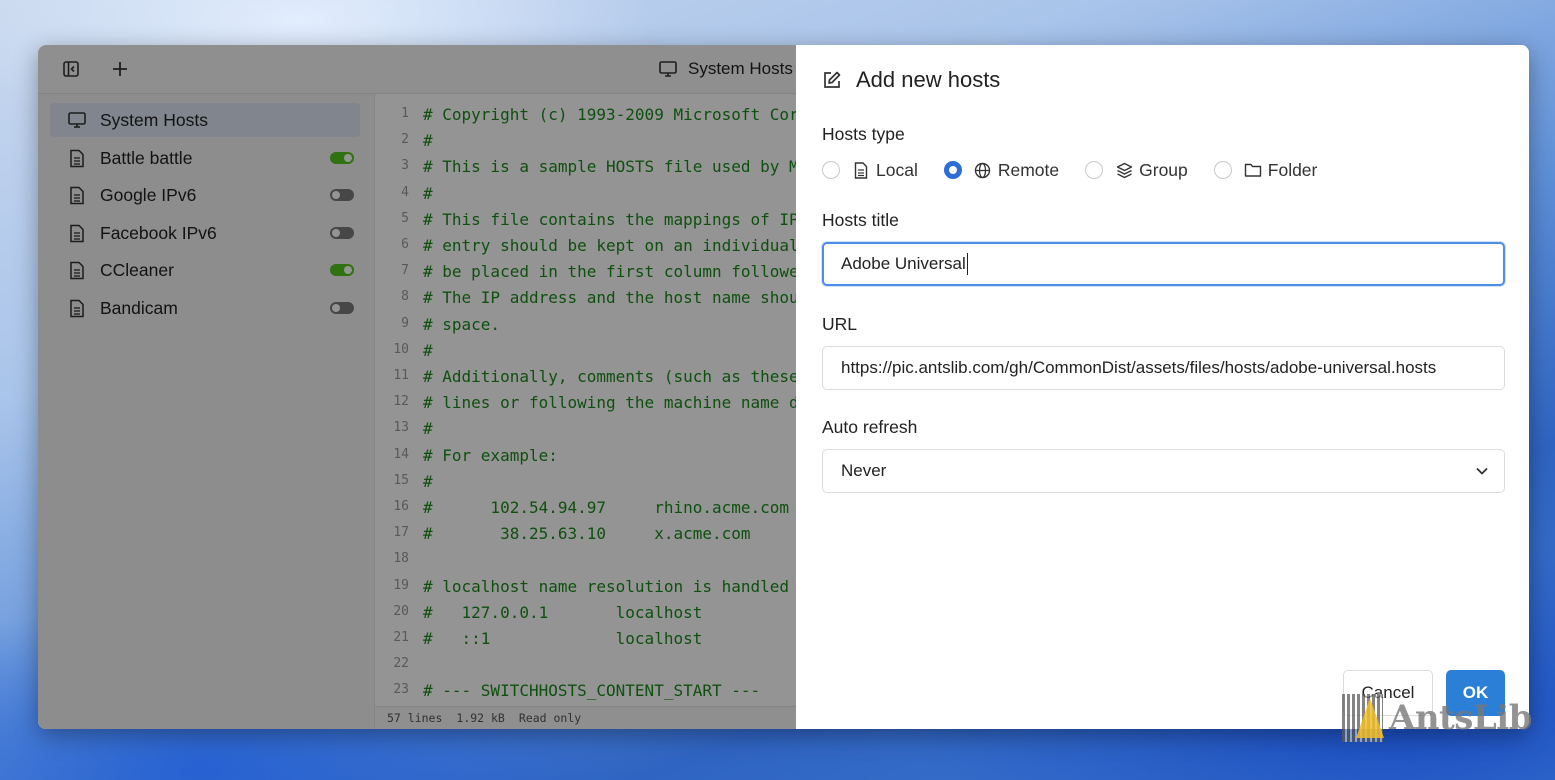  I want to click on hosts-title-label: Hosts title, so click(860, 220).